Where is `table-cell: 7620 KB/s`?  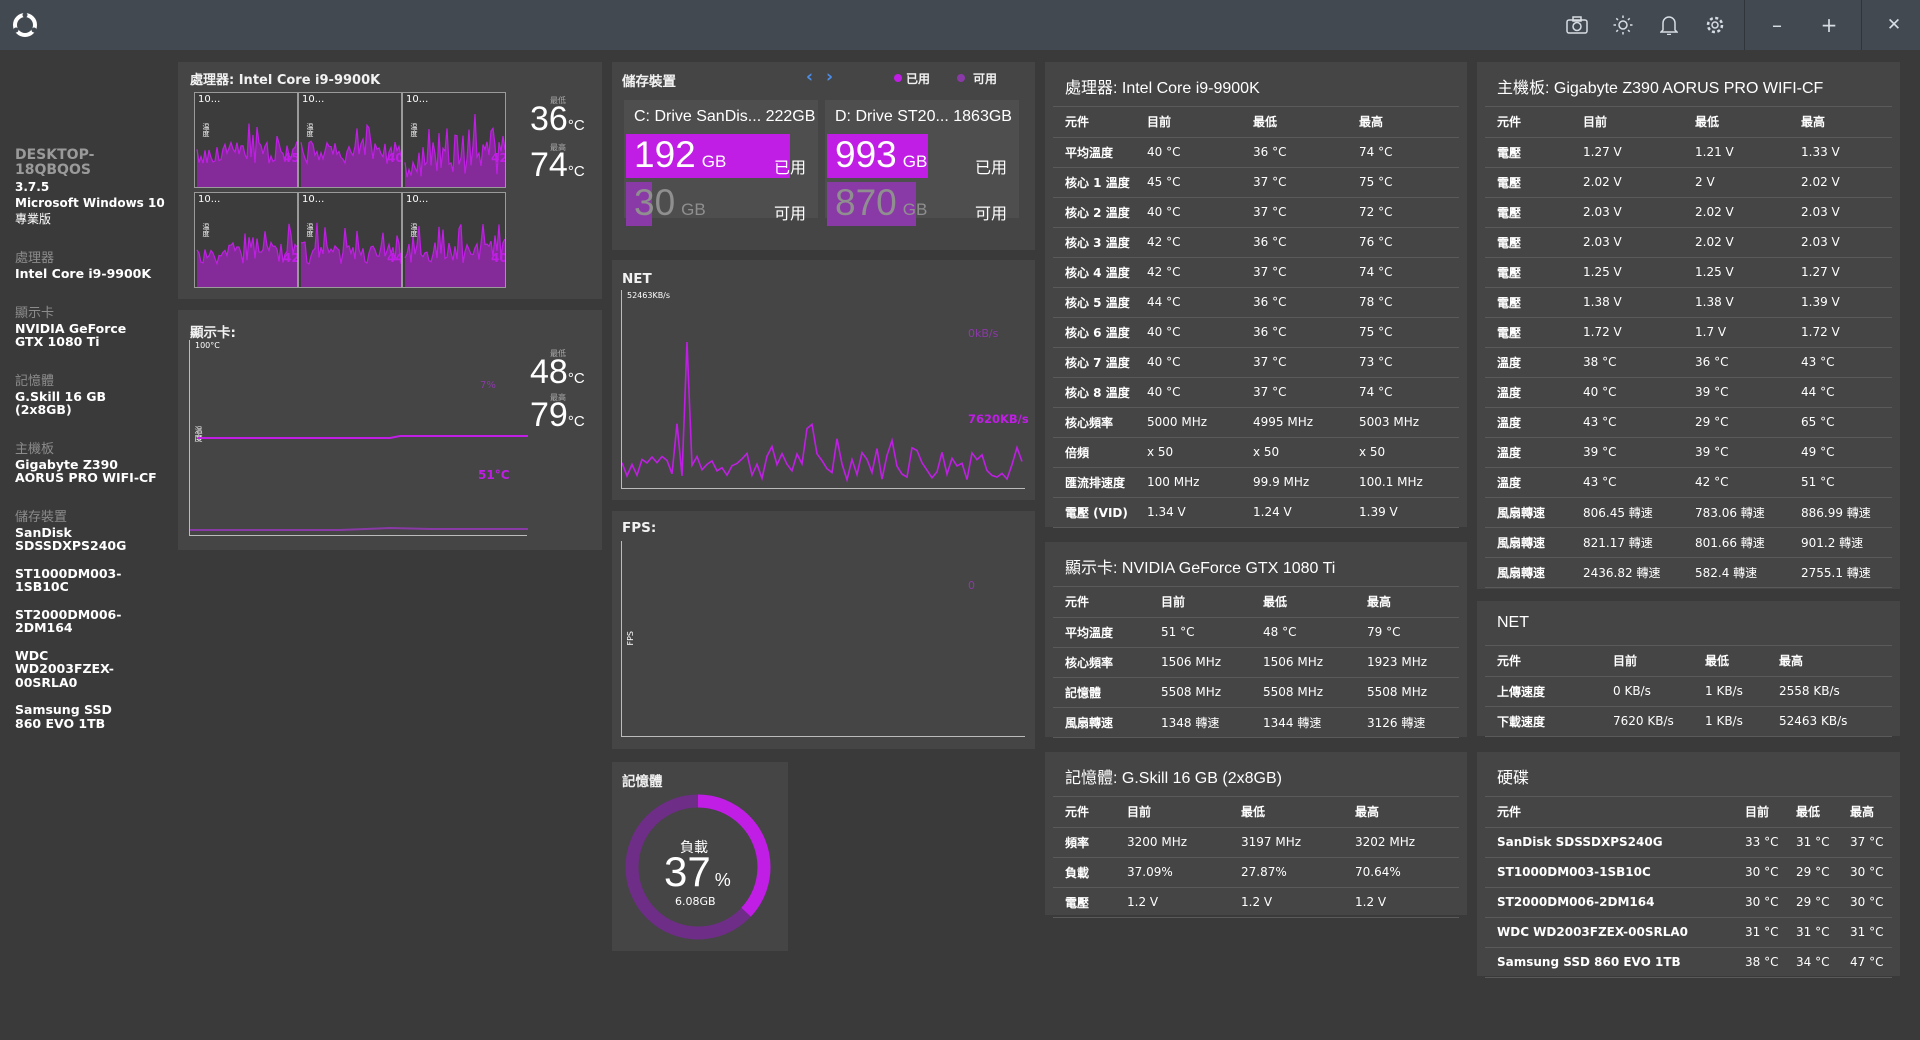
table-cell: 7620 KB/s is located at coordinates (1647, 721).